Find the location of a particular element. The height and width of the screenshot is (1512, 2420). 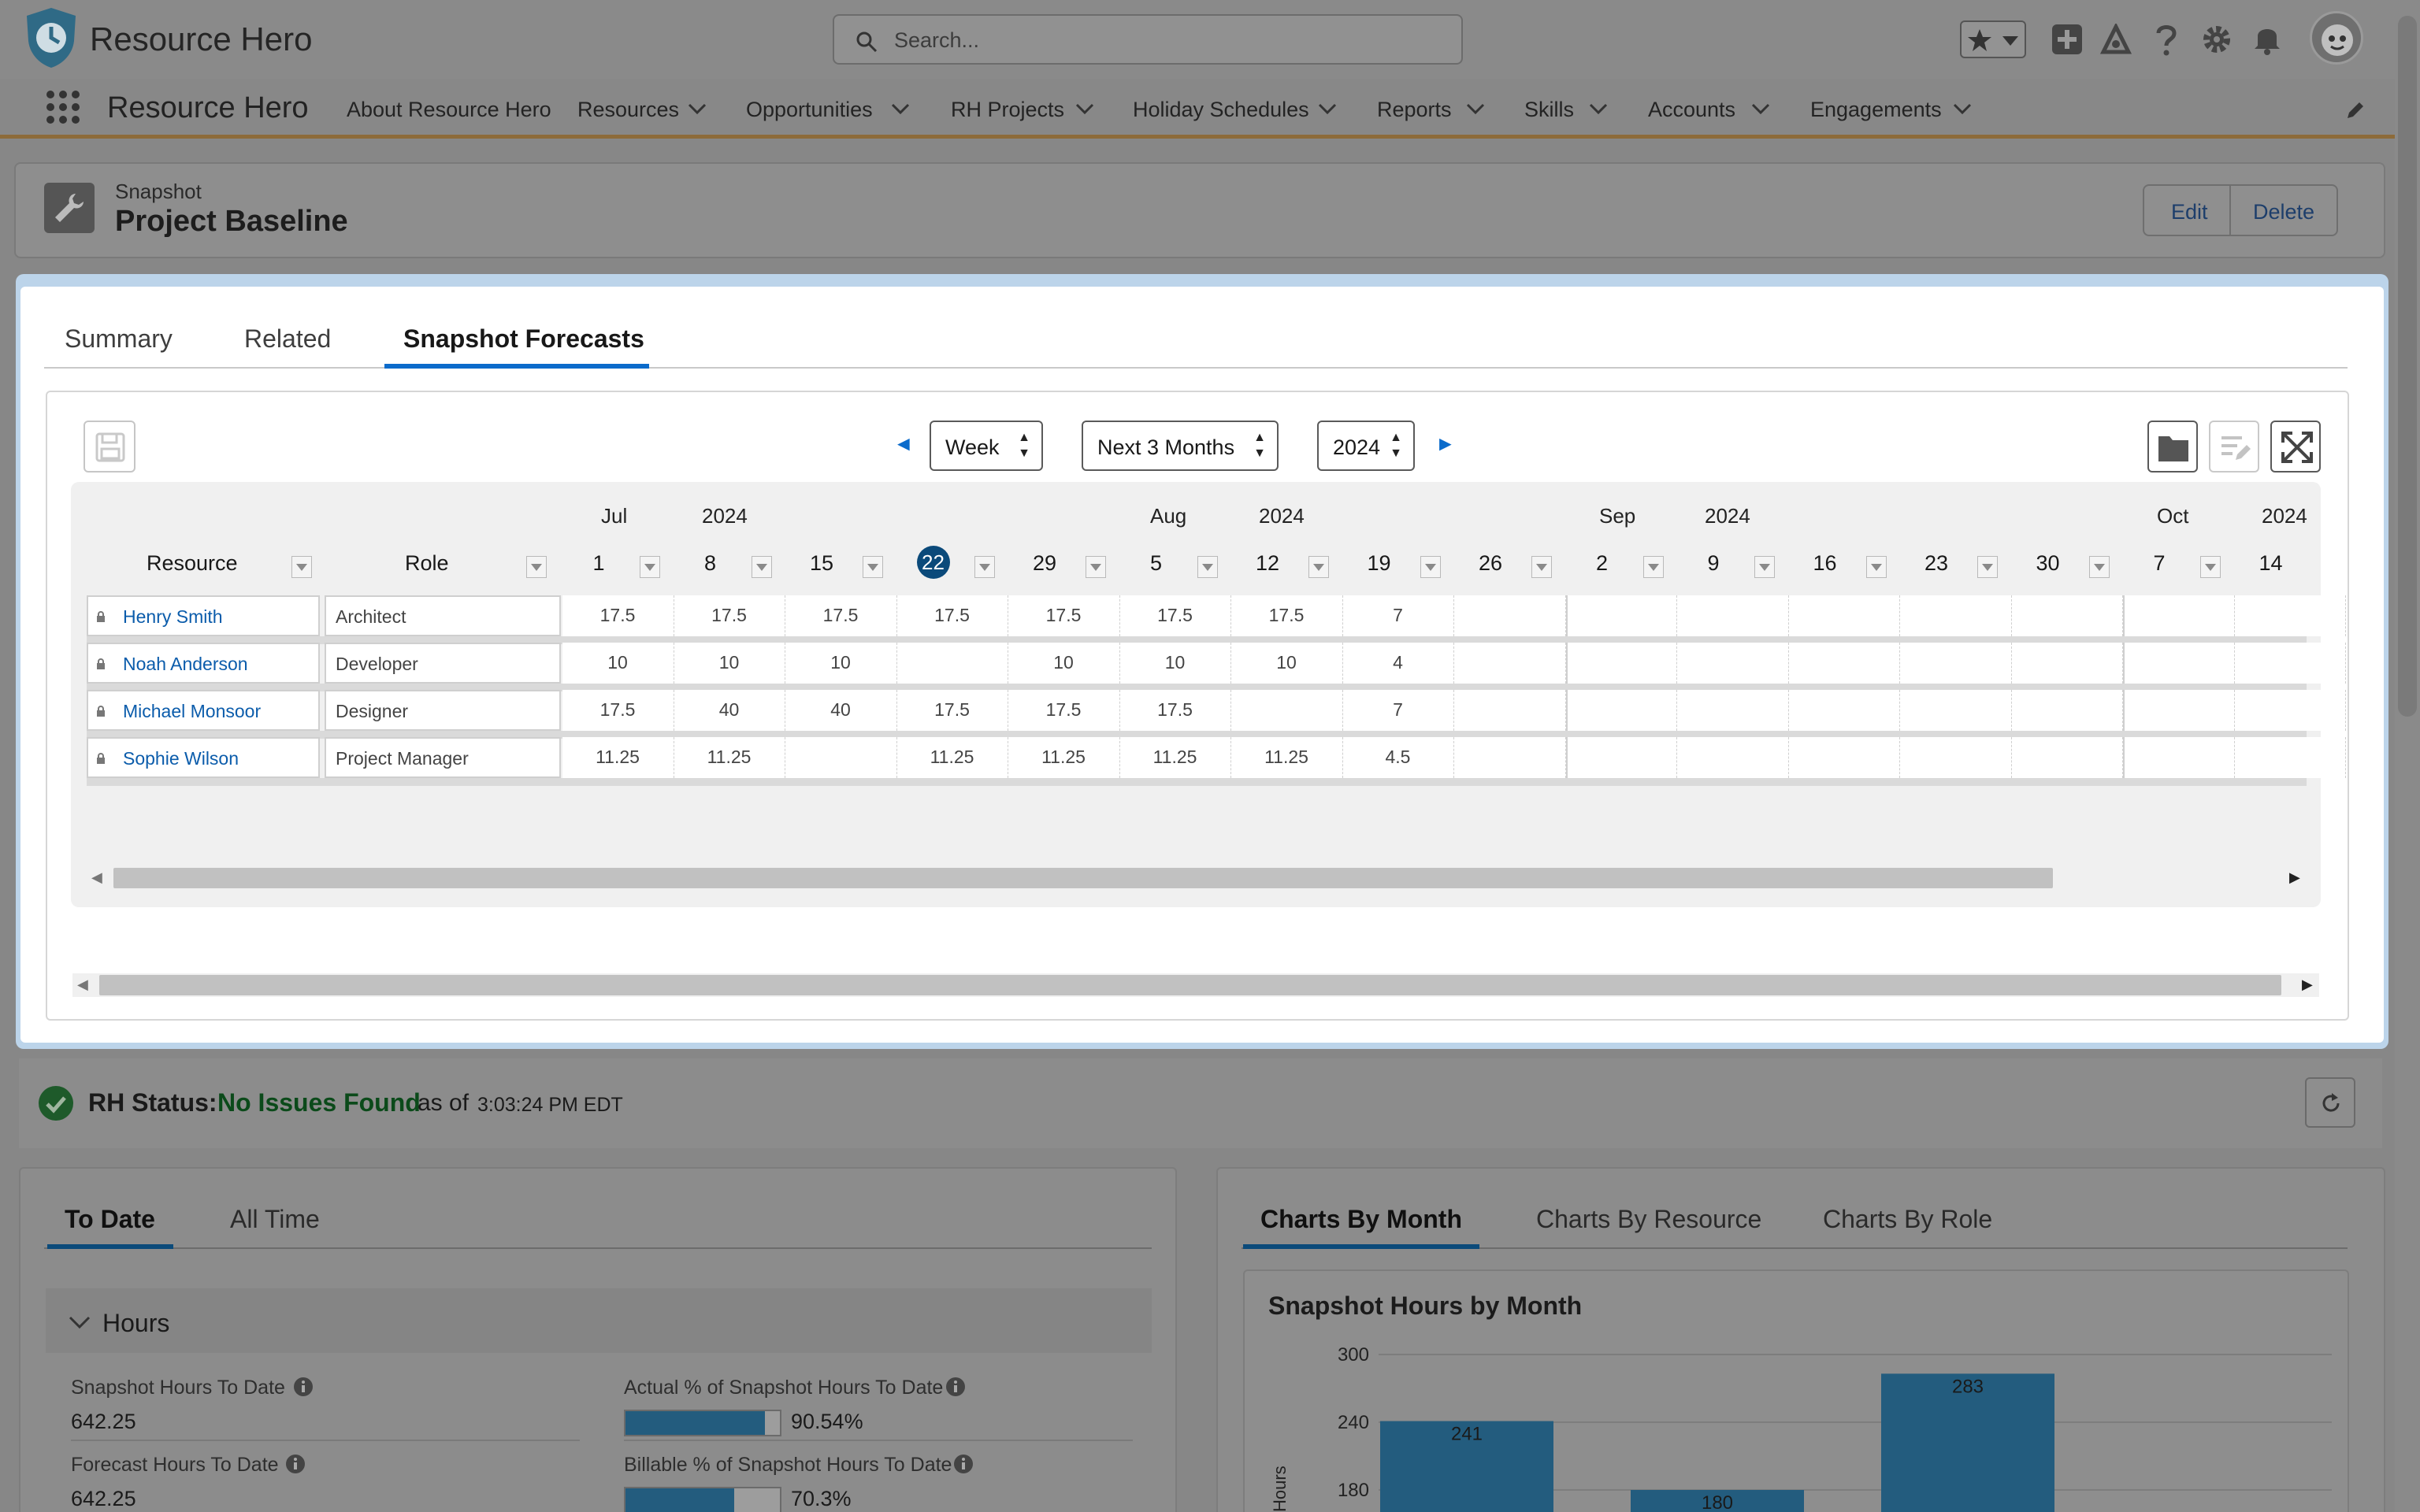

open-folder-button is located at coordinates (2172, 446).